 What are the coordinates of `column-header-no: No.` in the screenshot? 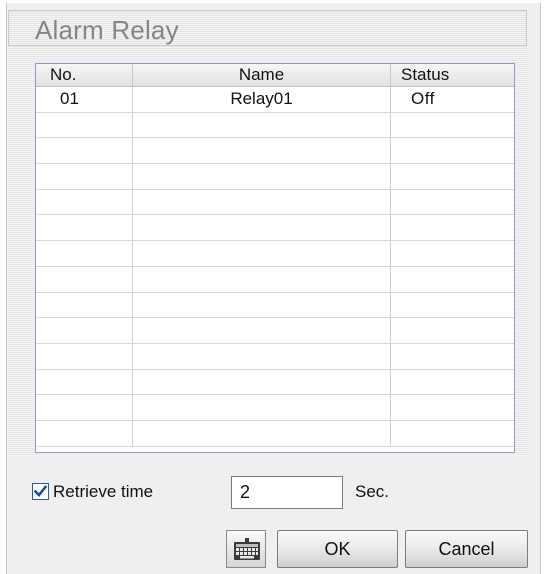 It's located at (84, 75).